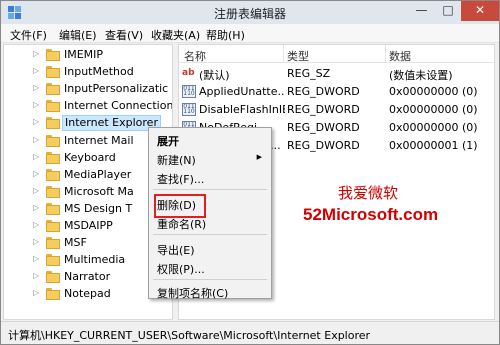 This screenshot has height=345, width=500. Describe the element at coordinates (309, 73) in the screenshot. I see `value-type: REG_SZ` at that location.